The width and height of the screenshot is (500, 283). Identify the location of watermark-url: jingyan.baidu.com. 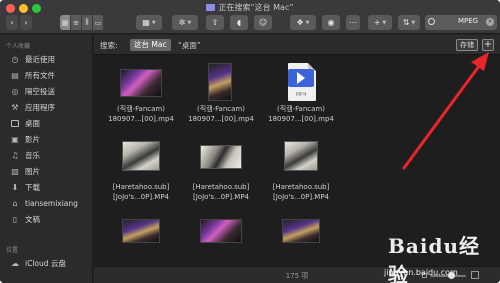
(421, 272).